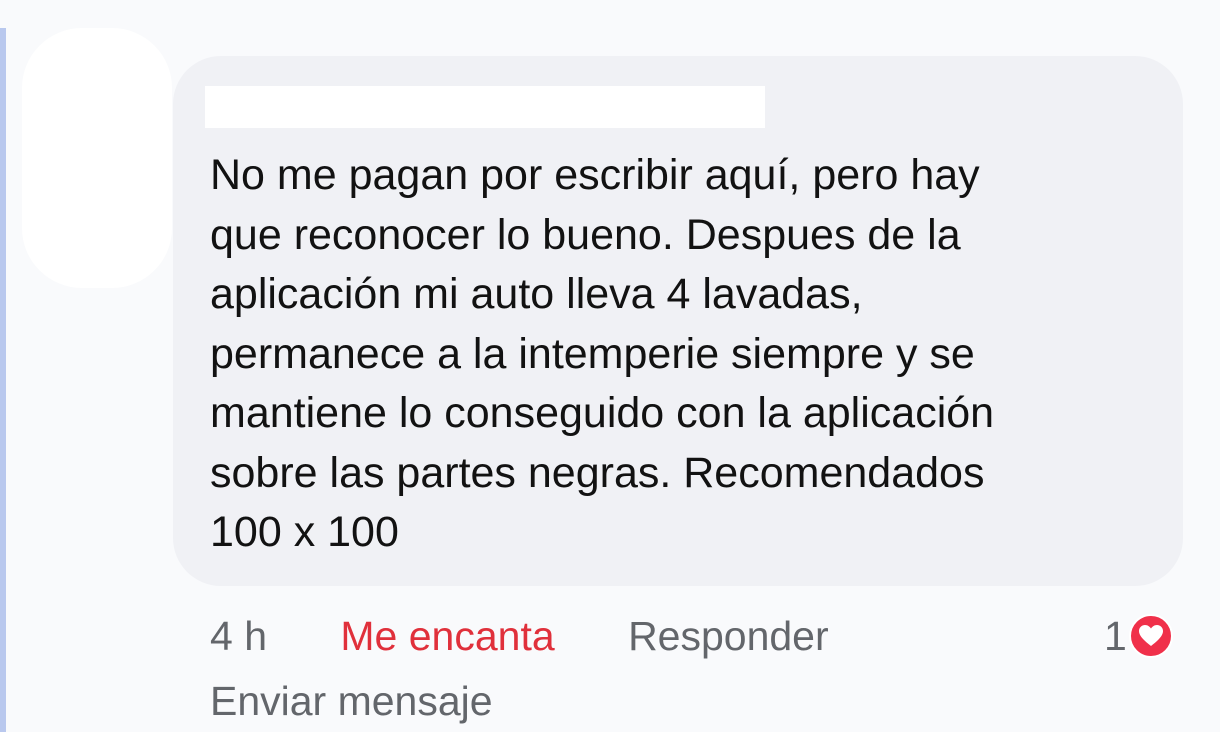 Image resolution: width=1220 pixels, height=732 pixels. I want to click on comment-actions: 4 h Me encanta Responder, so click(519, 636).